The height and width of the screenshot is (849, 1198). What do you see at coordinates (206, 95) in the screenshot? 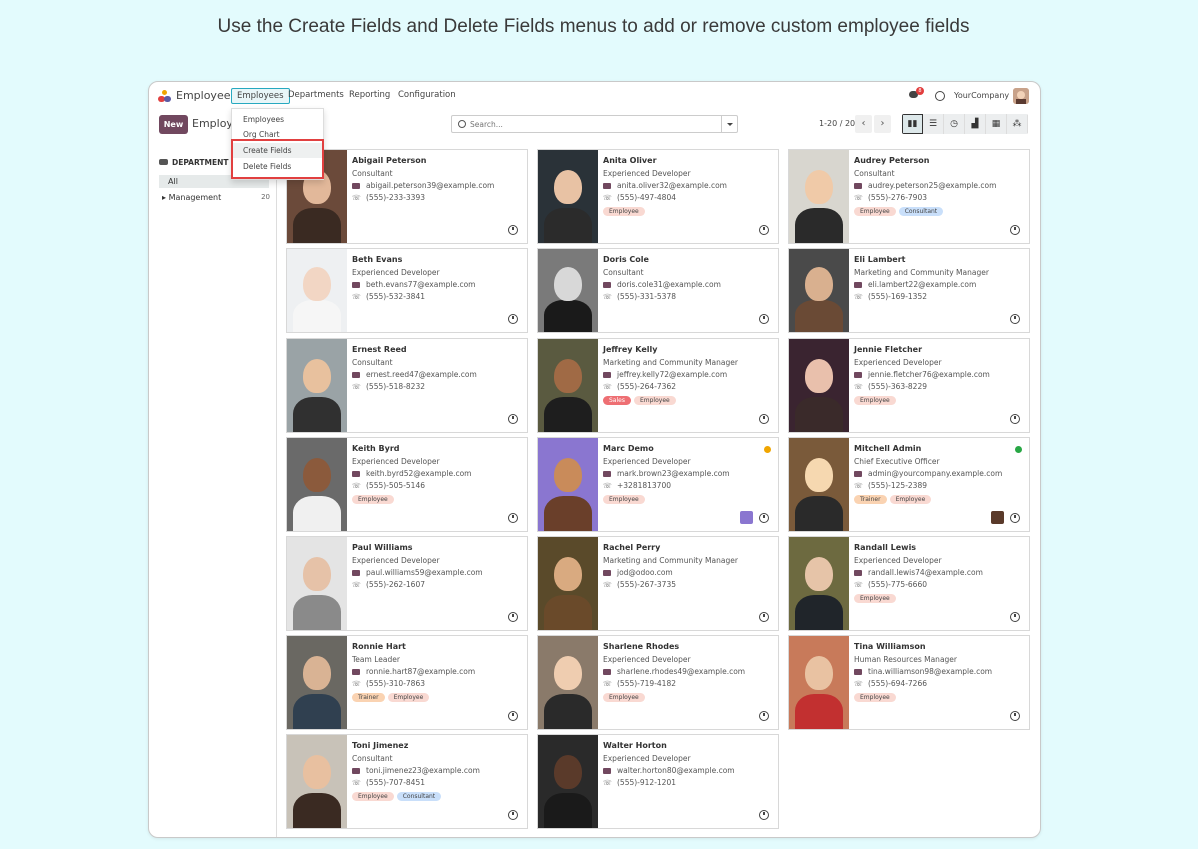
I see `app-name: Employees` at bounding box center [206, 95].